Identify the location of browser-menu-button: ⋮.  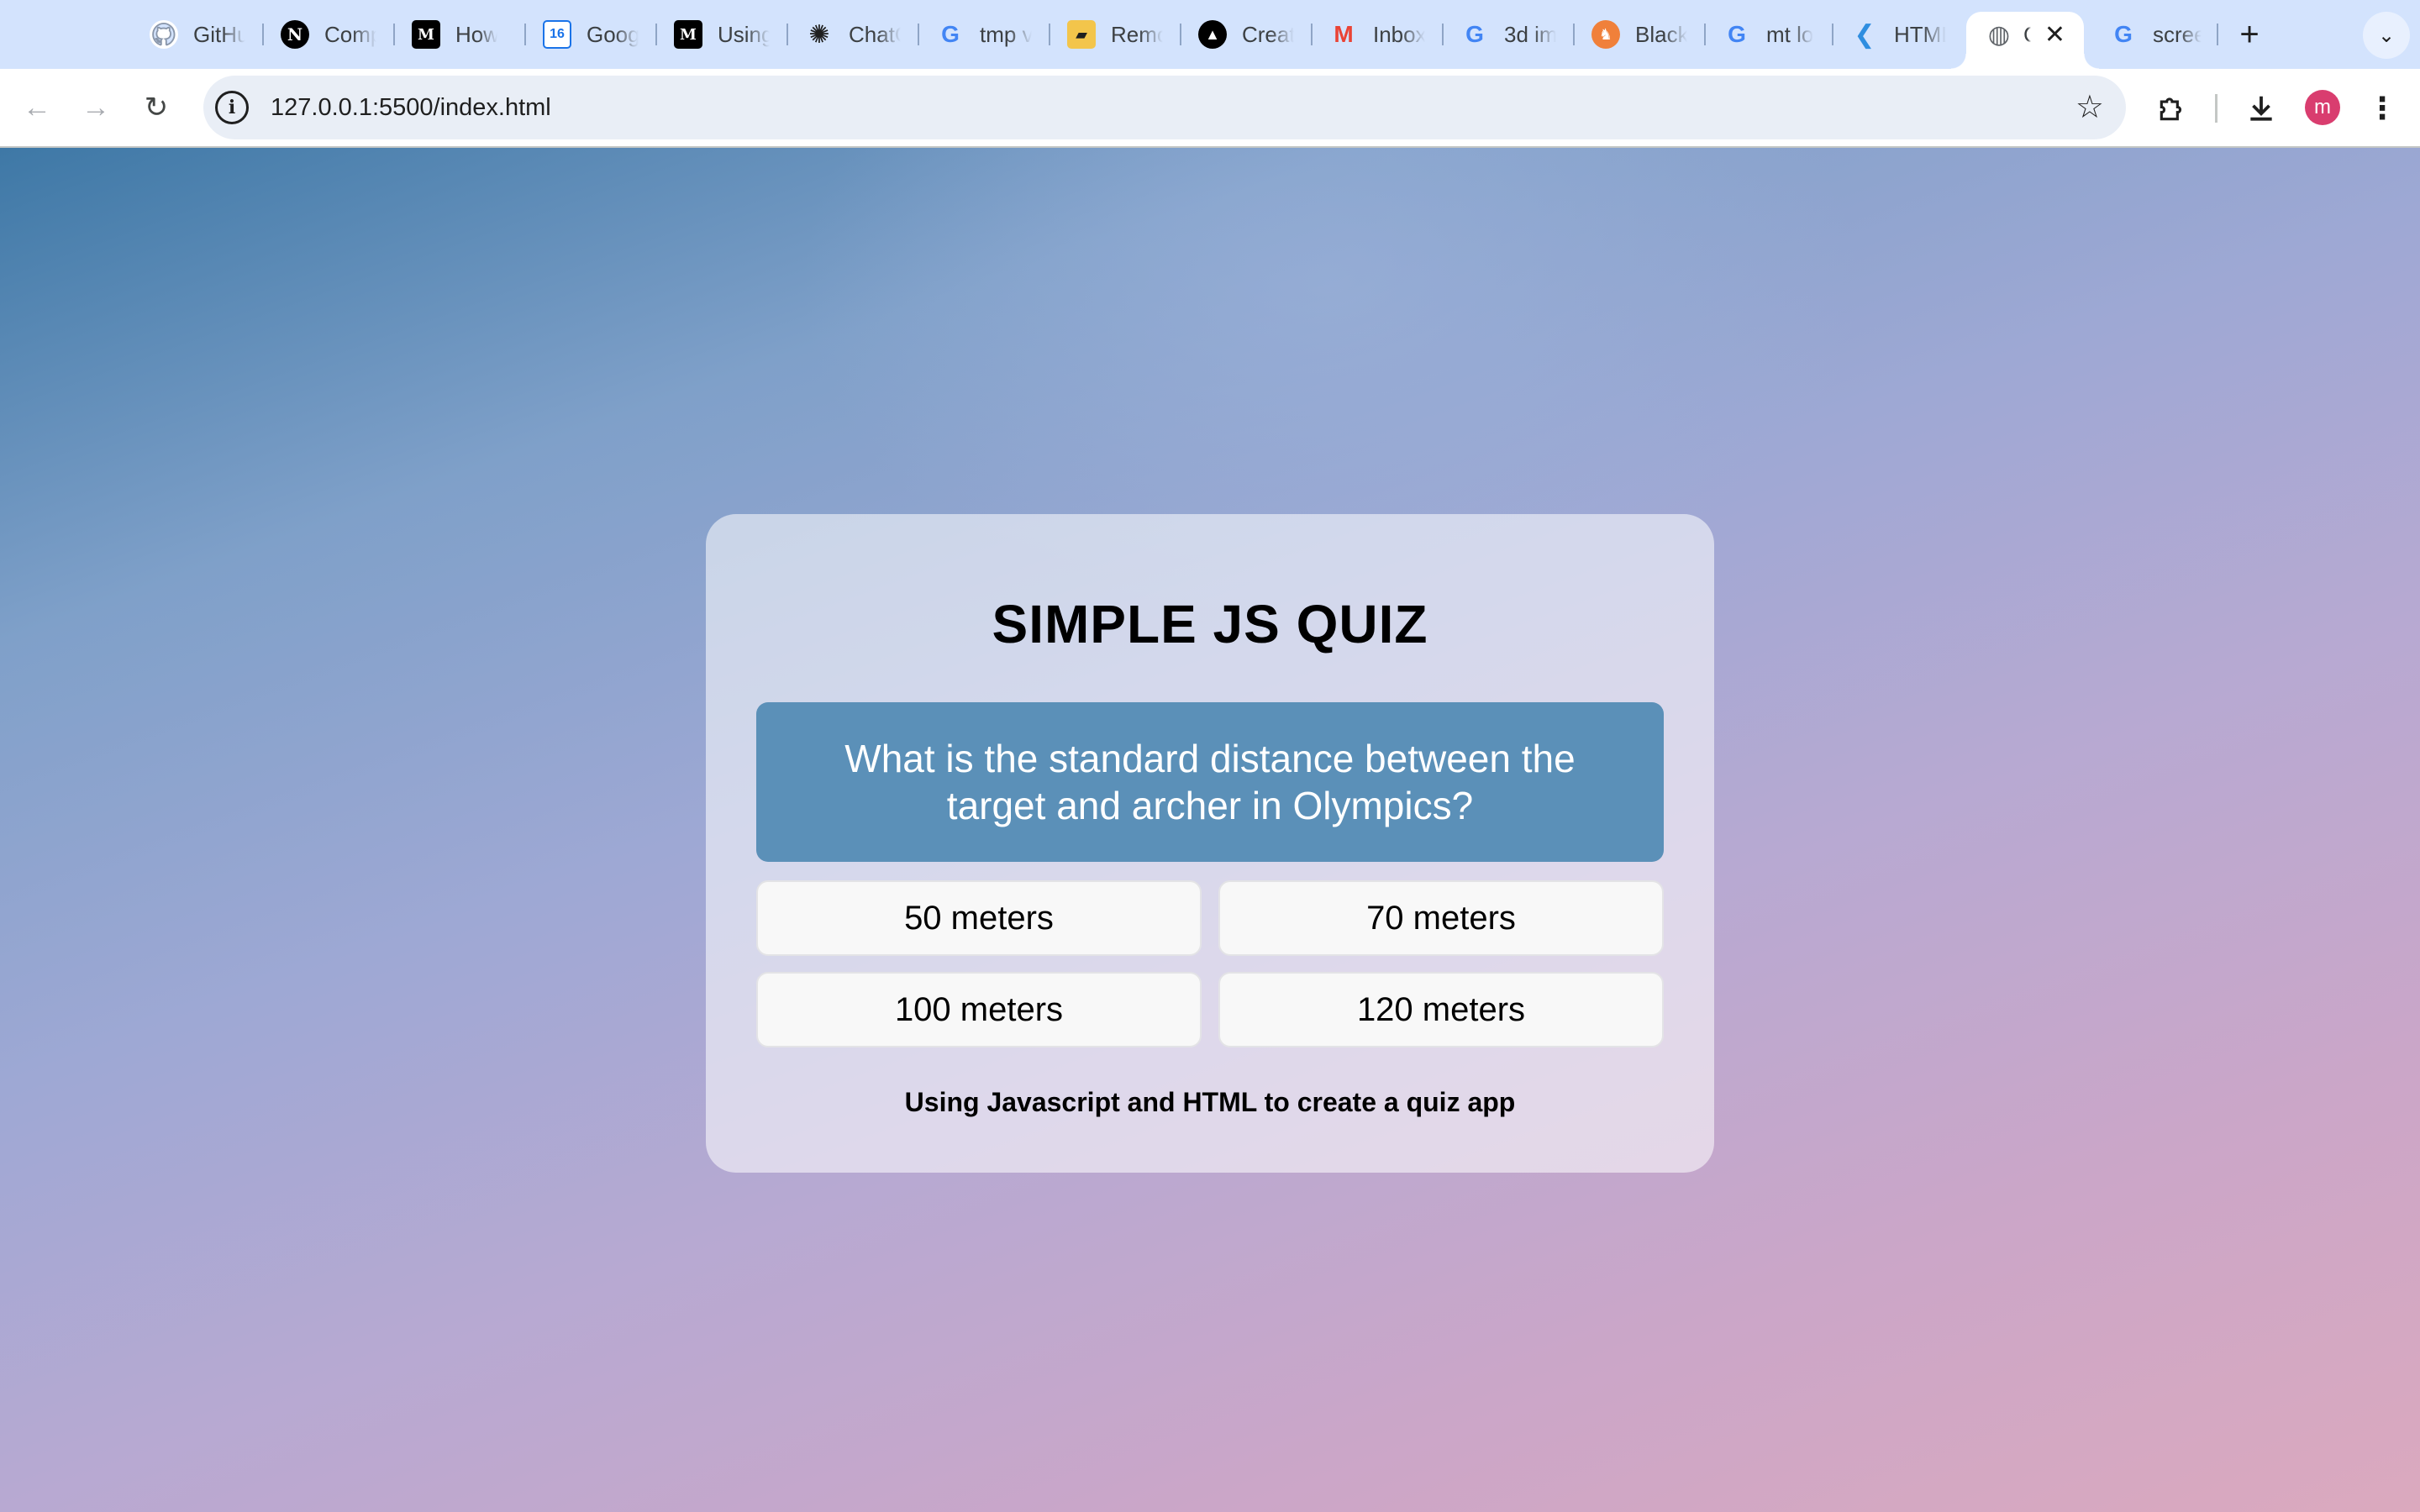
(2382, 108).